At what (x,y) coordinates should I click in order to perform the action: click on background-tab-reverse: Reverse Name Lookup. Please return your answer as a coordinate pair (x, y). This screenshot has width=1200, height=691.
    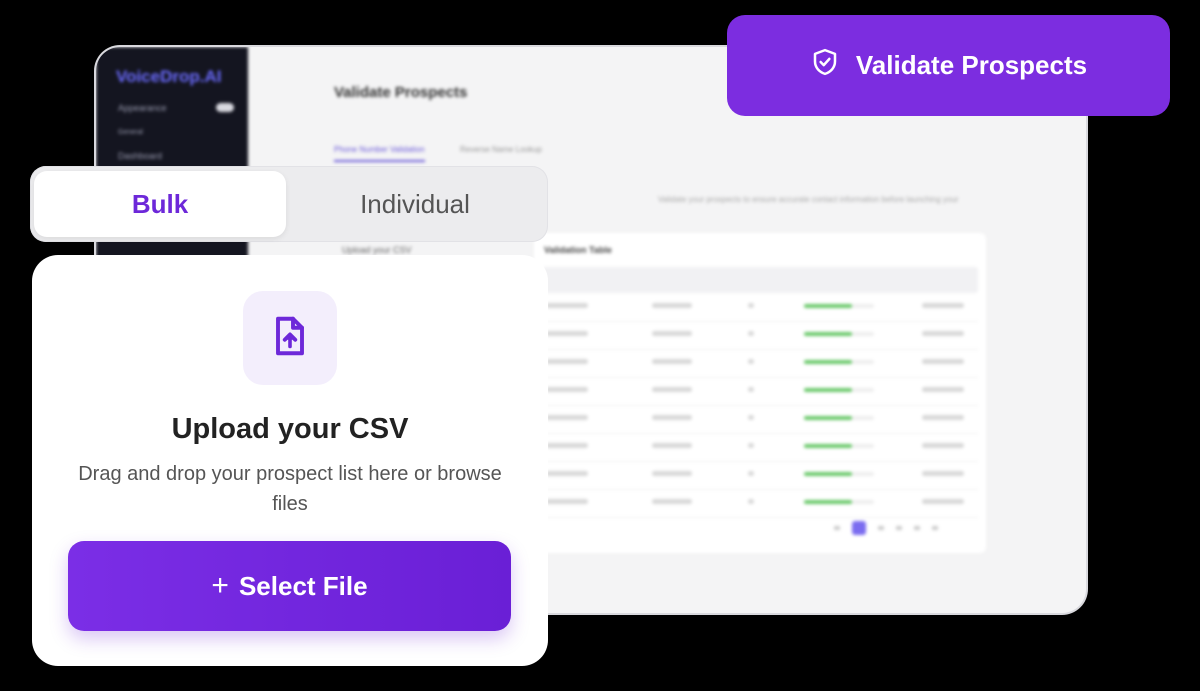
    Looking at the image, I should click on (501, 149).